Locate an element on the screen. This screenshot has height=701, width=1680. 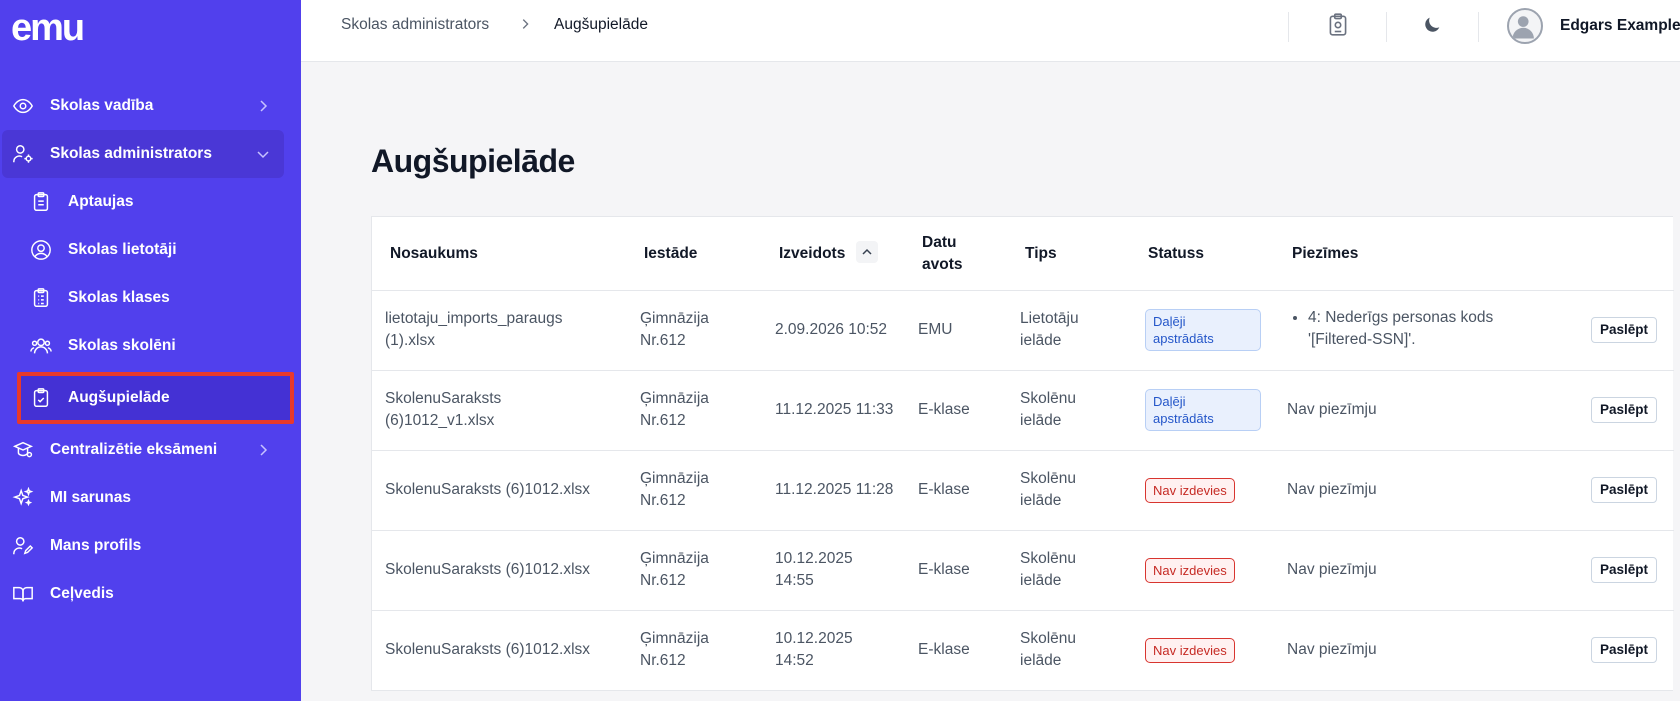
note-line: '[Filtered-SSN]'. is located at coordinates (1362, 339).